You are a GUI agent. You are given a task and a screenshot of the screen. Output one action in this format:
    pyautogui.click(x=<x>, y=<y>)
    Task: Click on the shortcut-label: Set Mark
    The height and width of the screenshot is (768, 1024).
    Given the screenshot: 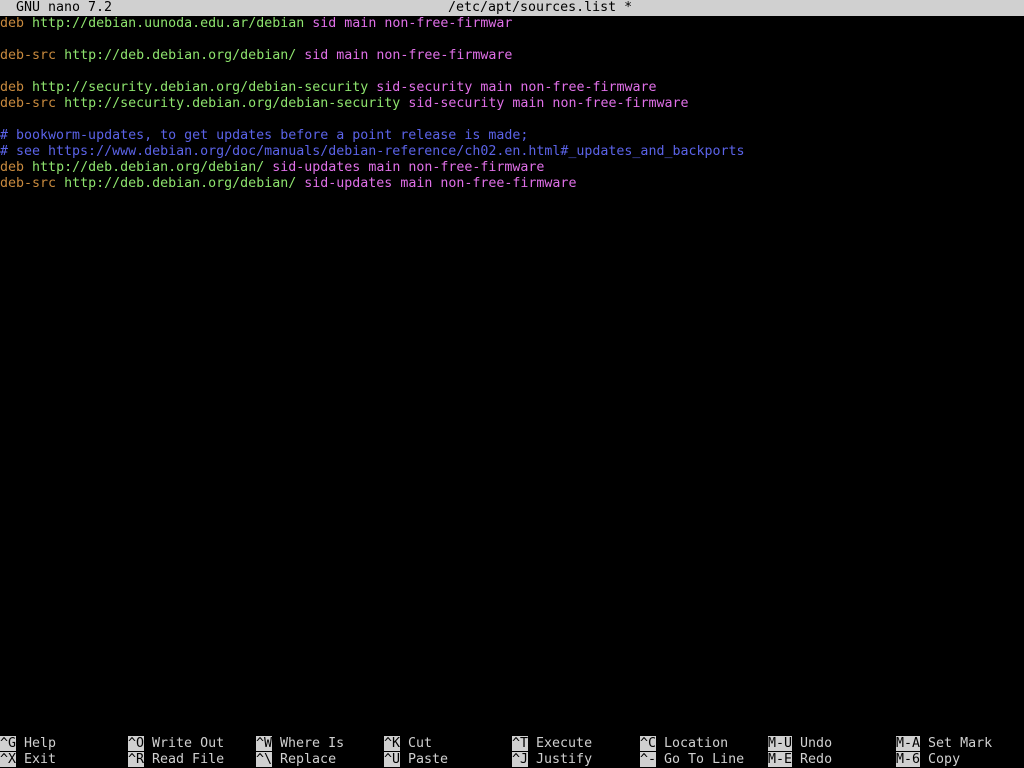 What is the action you would take?
    pyautogui.click(x=960, y=743)
    